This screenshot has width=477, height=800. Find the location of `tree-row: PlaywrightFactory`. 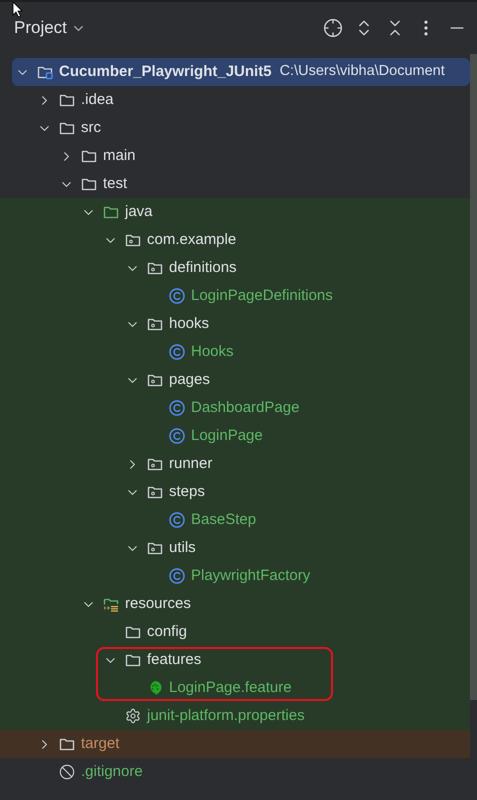

tree-row: PlaywrightFactory is located at coordinates (235, 576).